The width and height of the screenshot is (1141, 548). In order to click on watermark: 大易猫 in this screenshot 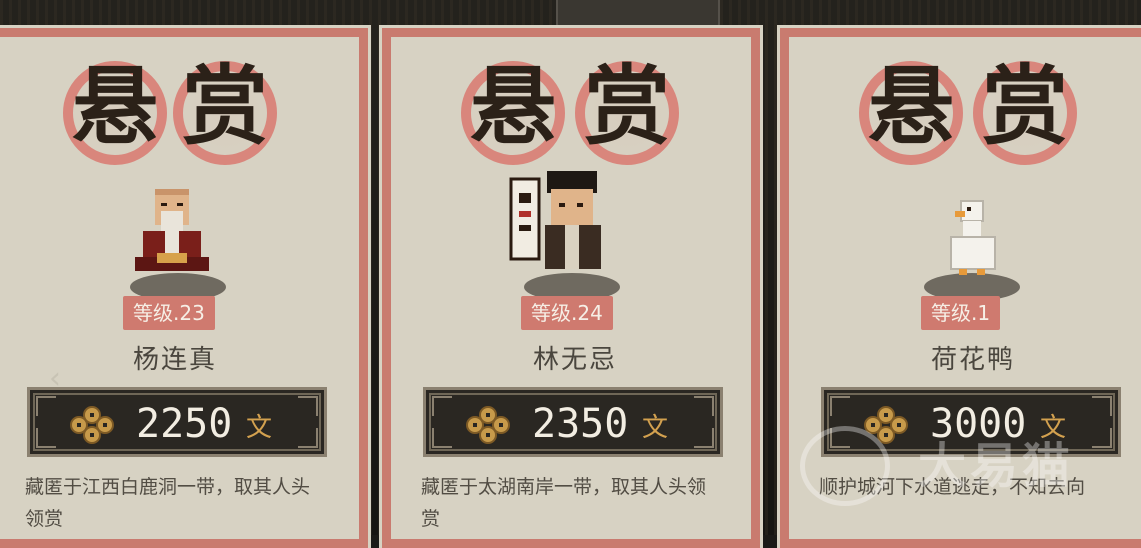, I will do `click(965, 465)`.